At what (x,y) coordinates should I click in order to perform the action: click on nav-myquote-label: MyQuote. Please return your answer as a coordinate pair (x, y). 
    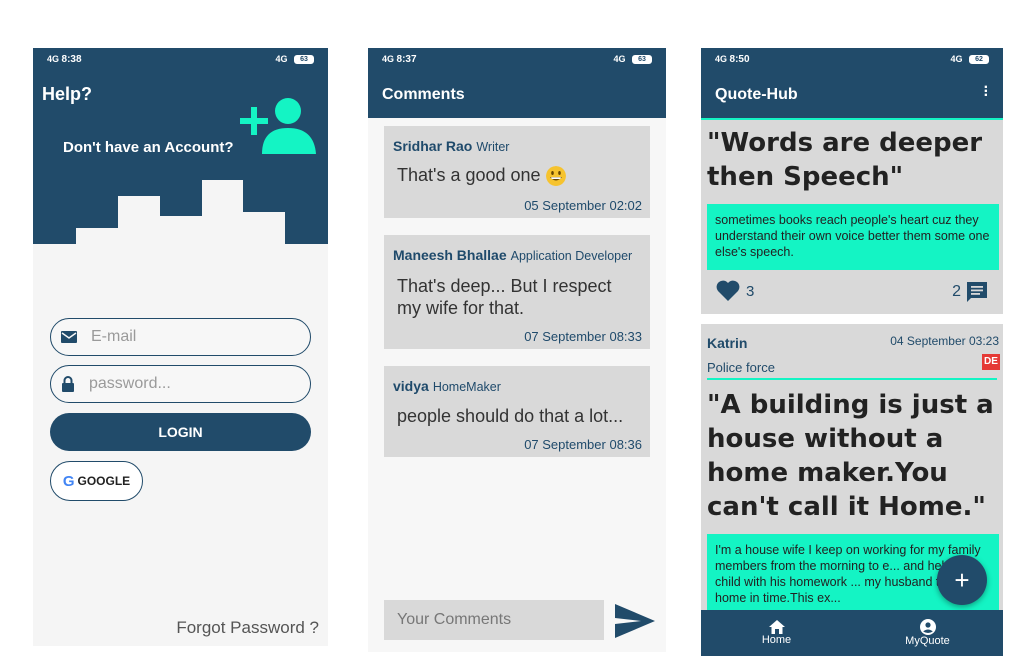
    Looking at the image, I should click on (927, 641).